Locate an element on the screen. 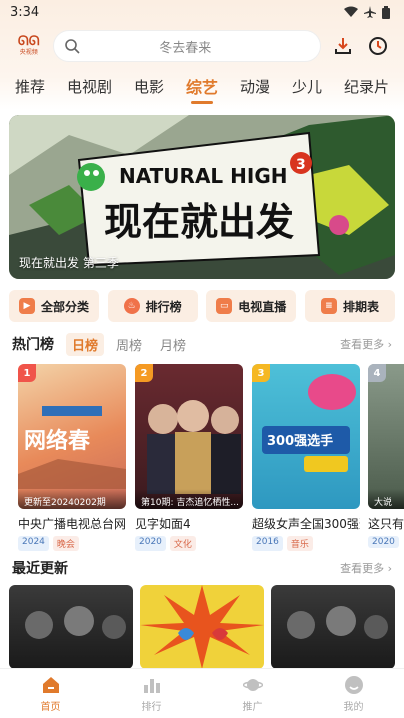  wifi-icon is located at coordinates (351, 11).